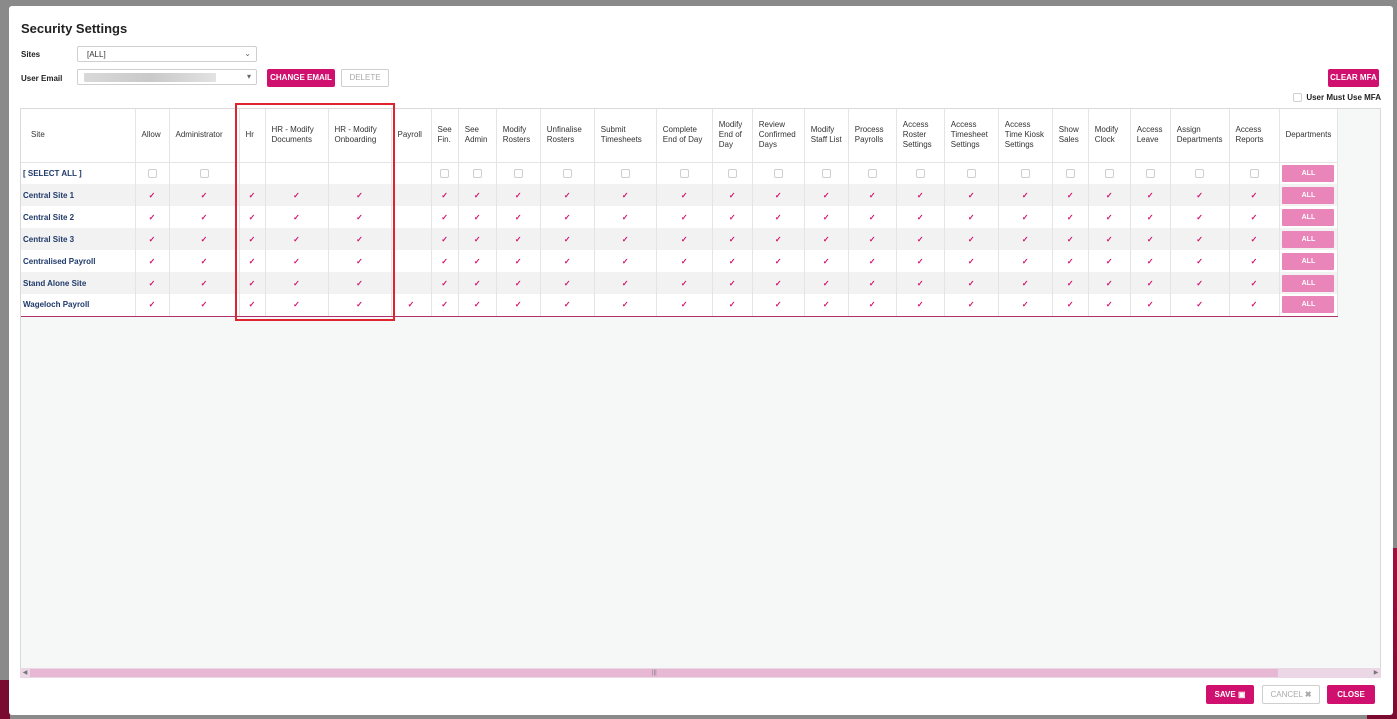 The width and height of the screenshot is (1397, 719). What do you see at coordinates (654, 673) in the screenshot?
I see `scroll-thumb: |||` at bounding box center [654, 673].